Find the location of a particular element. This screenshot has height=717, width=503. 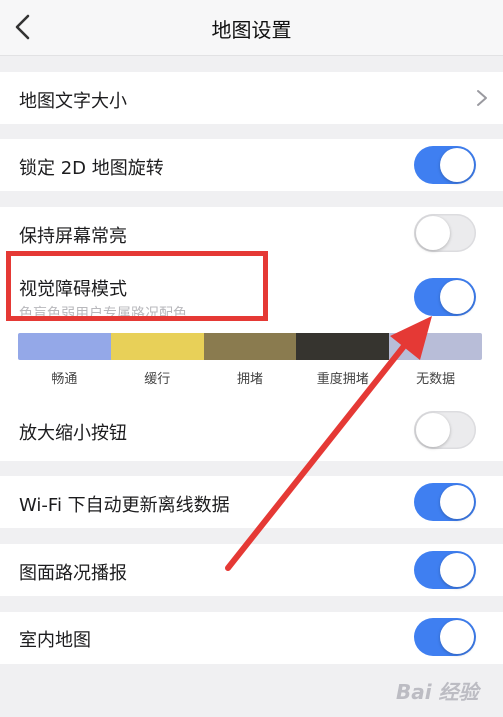

legend-swatch-severe is located at coordinates (343, 346).